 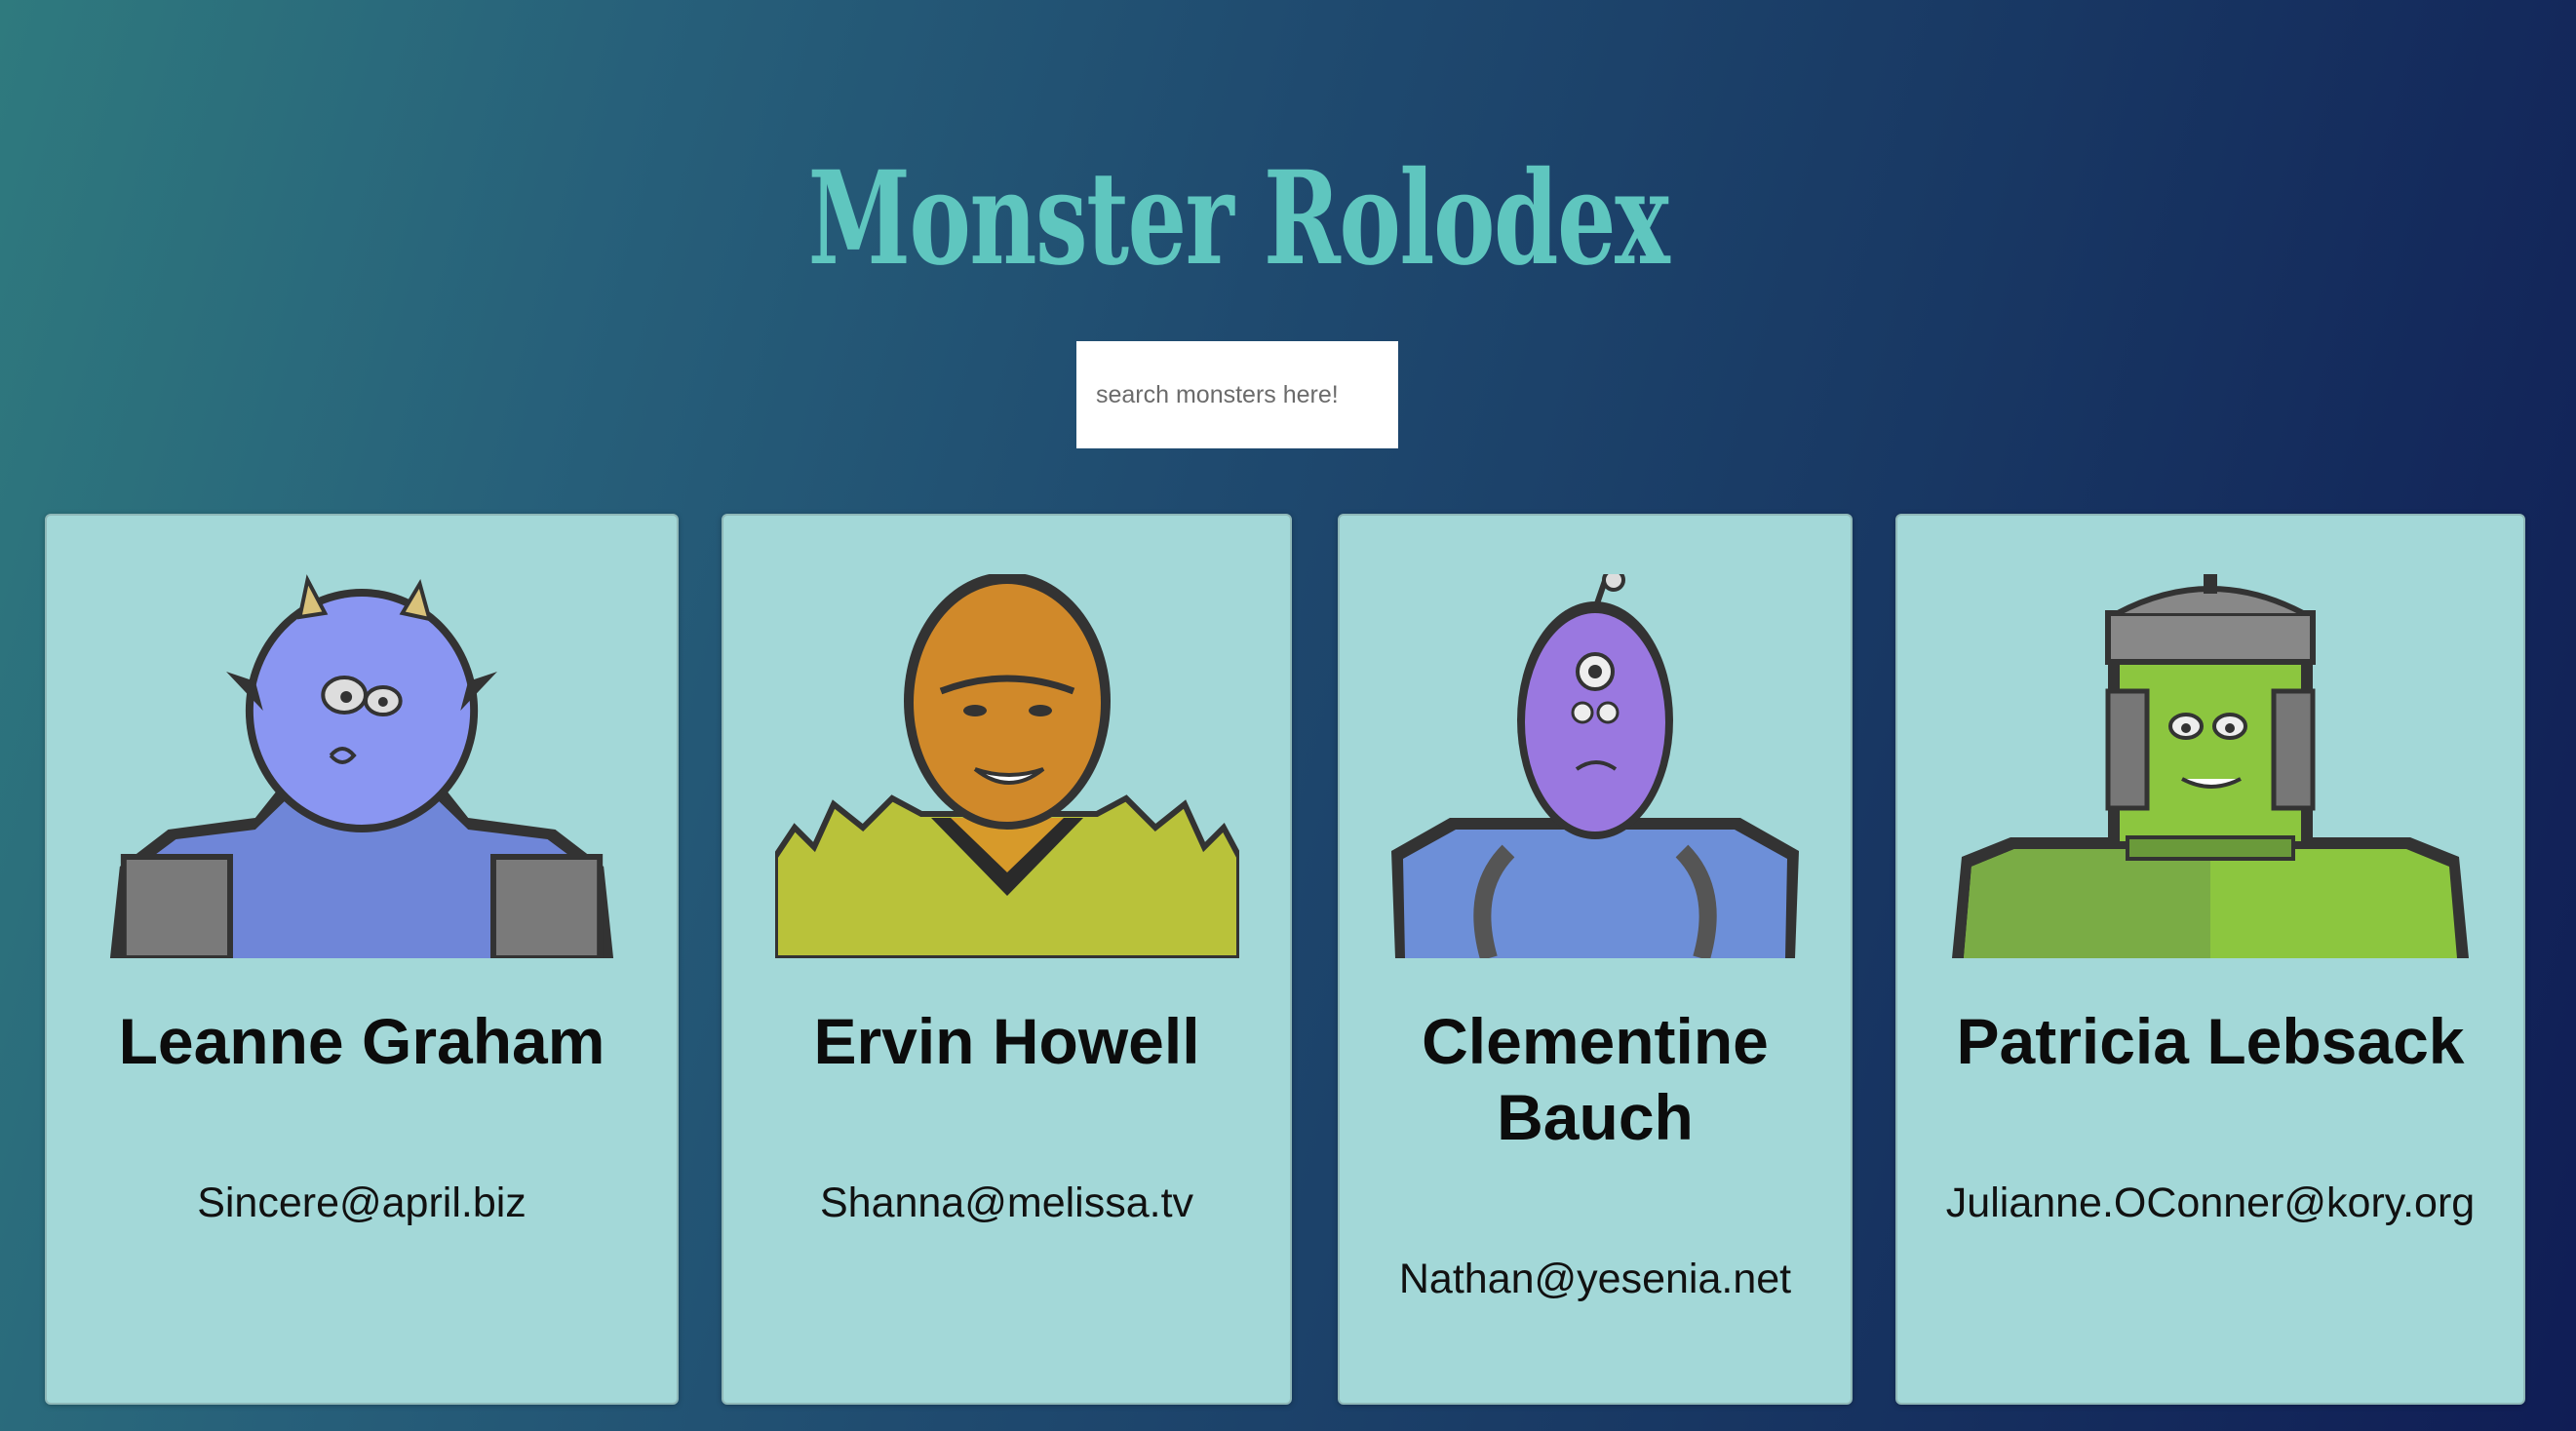 What do you see at coordinates (1595, 1279) in the screenshot?
I see `monster-email: Nathan@yesenia.net` at bounding box center [1595, 1279].